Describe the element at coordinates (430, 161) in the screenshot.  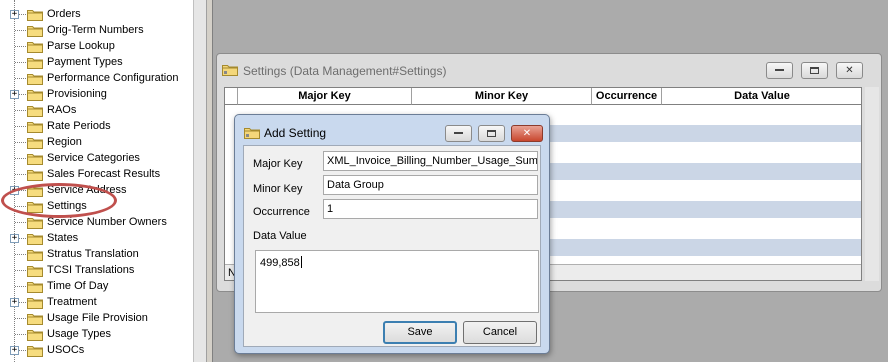
I see `major-key-field: XML_Invoice_Billing_Number_Usage_Summ` at that location.